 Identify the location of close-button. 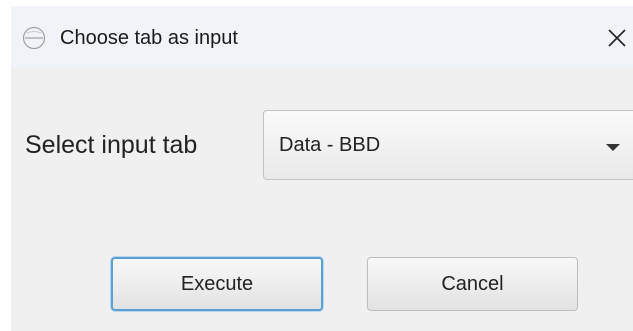
(617, 38).